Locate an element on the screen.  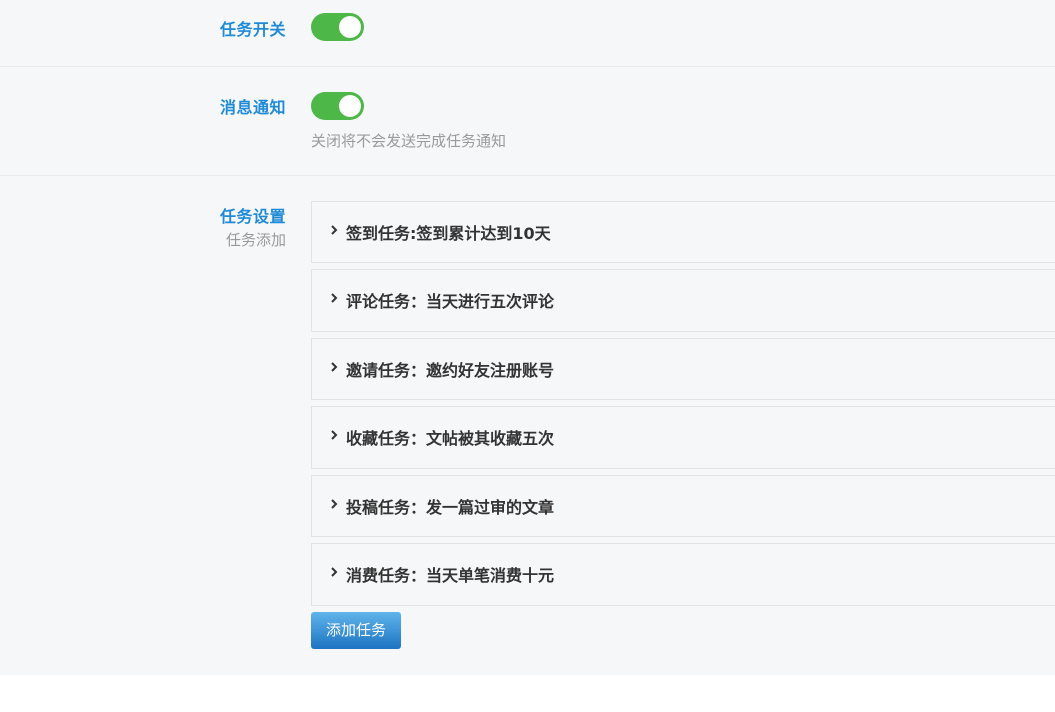
task-item-invite: 邀请任务：邀约好友注册账号 is located at coordinates (683, 369).